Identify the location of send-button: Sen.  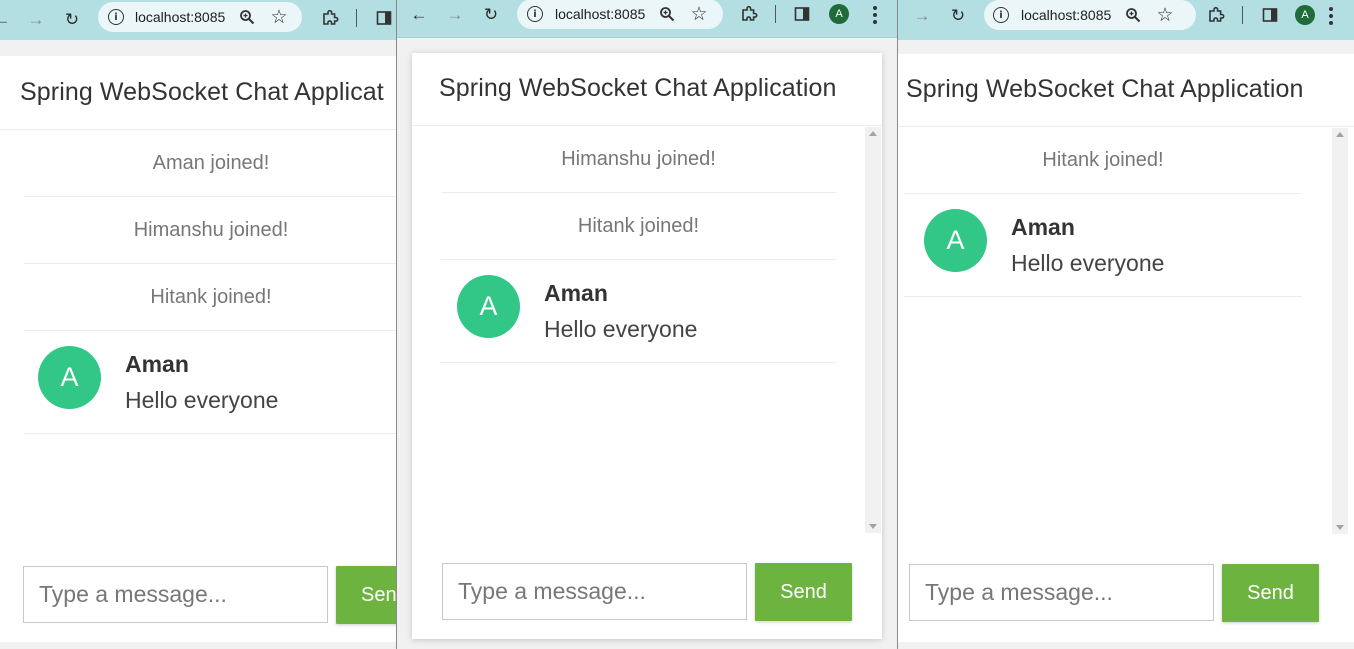
(367, 595).